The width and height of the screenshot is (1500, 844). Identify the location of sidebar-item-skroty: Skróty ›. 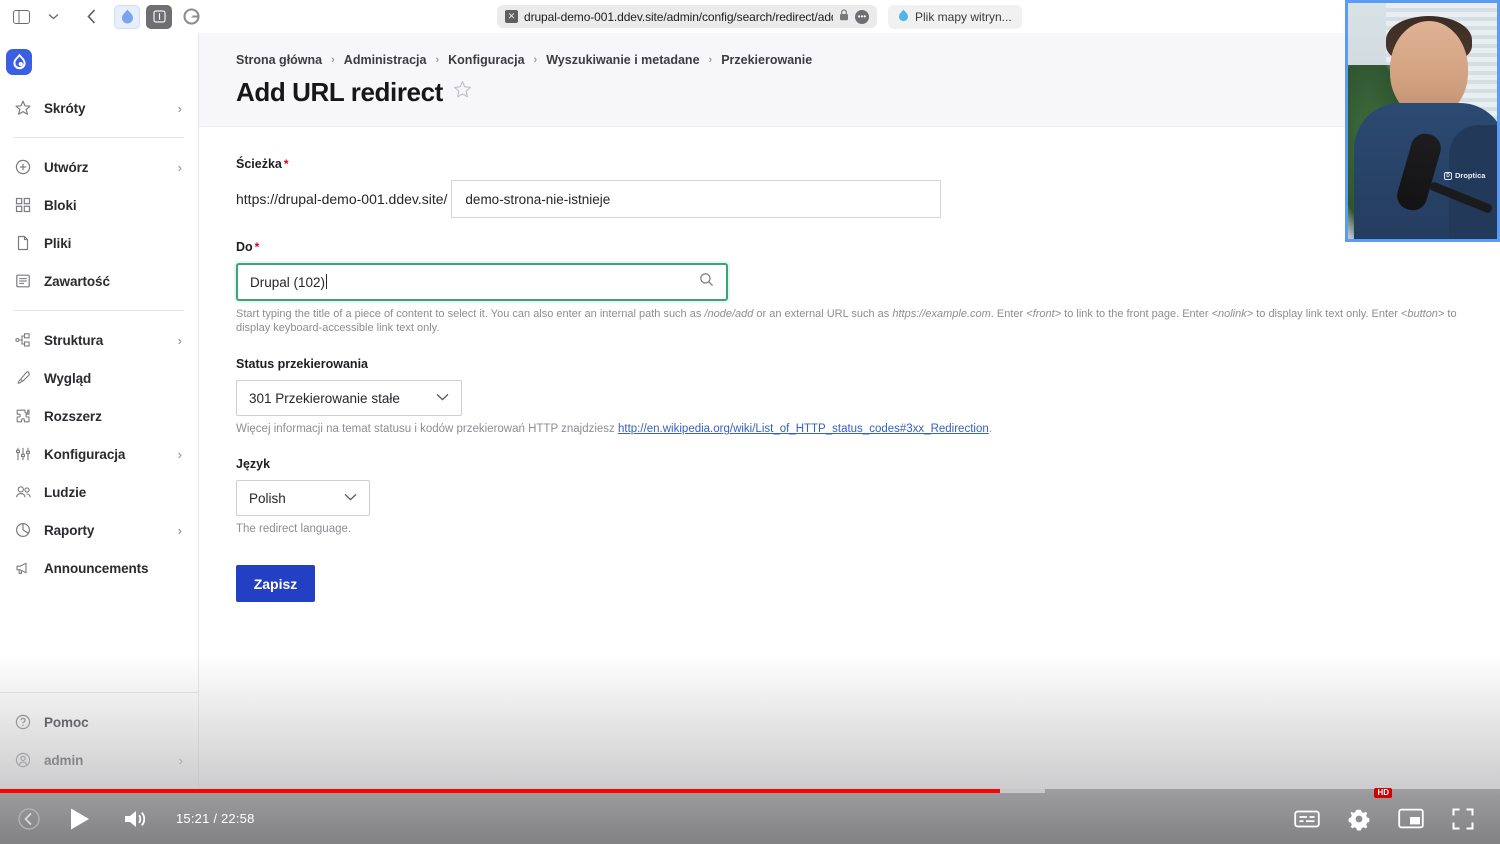
(99, 108).